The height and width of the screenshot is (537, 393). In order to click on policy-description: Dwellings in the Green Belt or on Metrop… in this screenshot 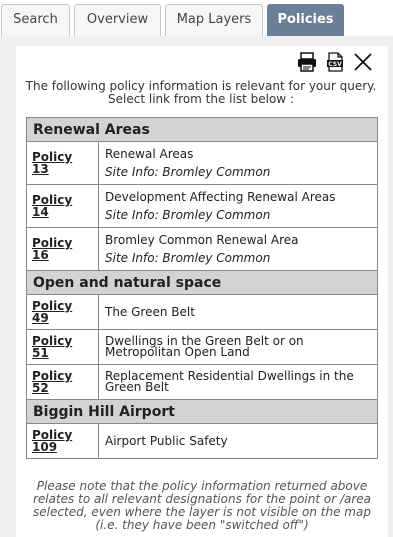, I will do `click(238, 347)`.